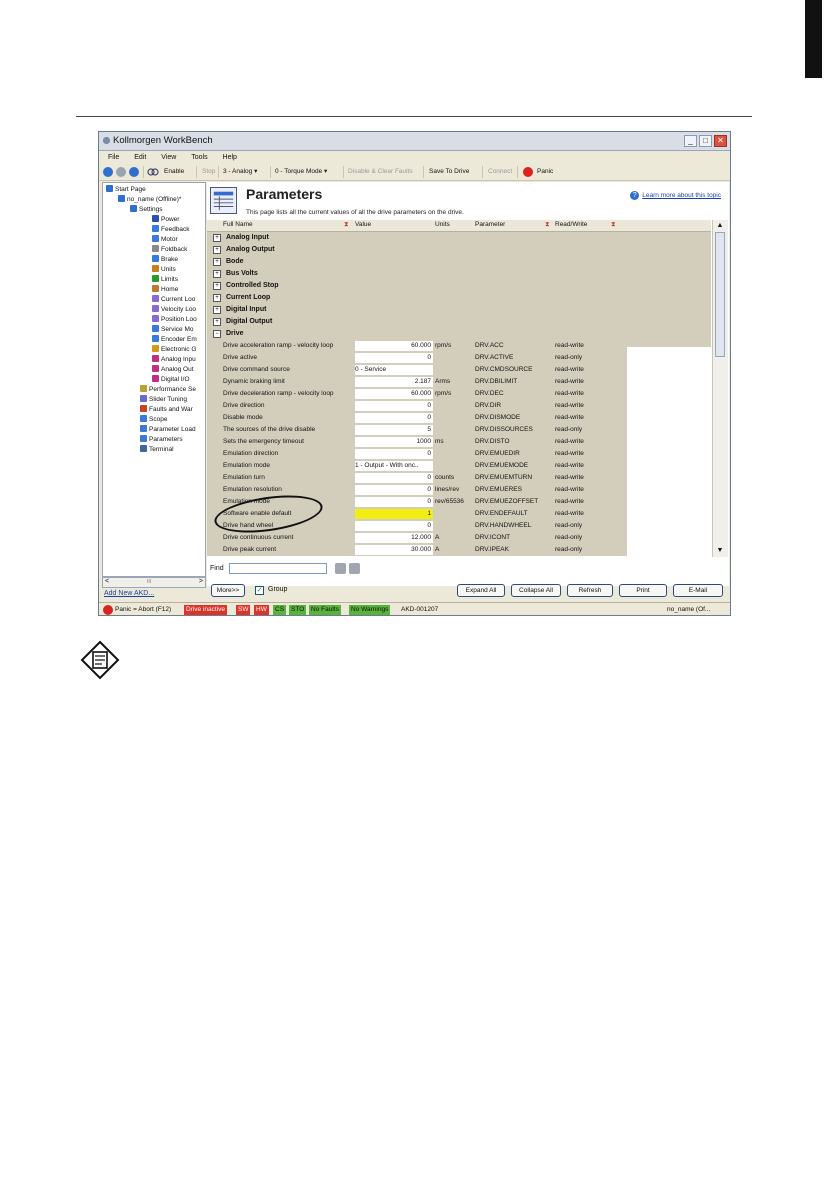 This screenshot has height=1192, width=840. I want to click on find-down-icon, so click(340, 568).